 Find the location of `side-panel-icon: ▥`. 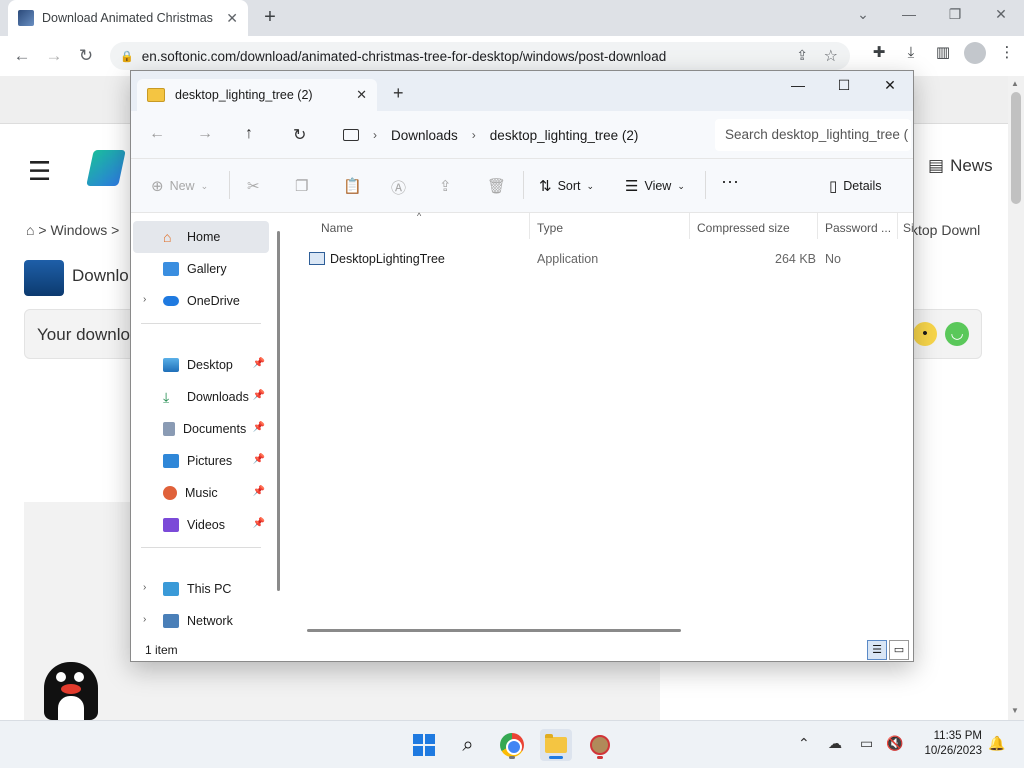

side-panel-icon: ▥ is located at coordinates (943, 53).